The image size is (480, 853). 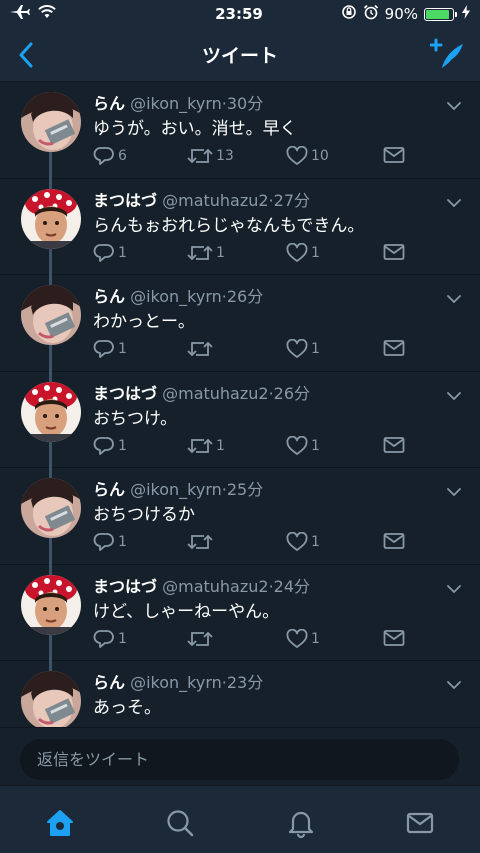 I want to click on tweet-row: らん @ikon_kyrn·23分 あっそ。, so click(x=240, y=694).